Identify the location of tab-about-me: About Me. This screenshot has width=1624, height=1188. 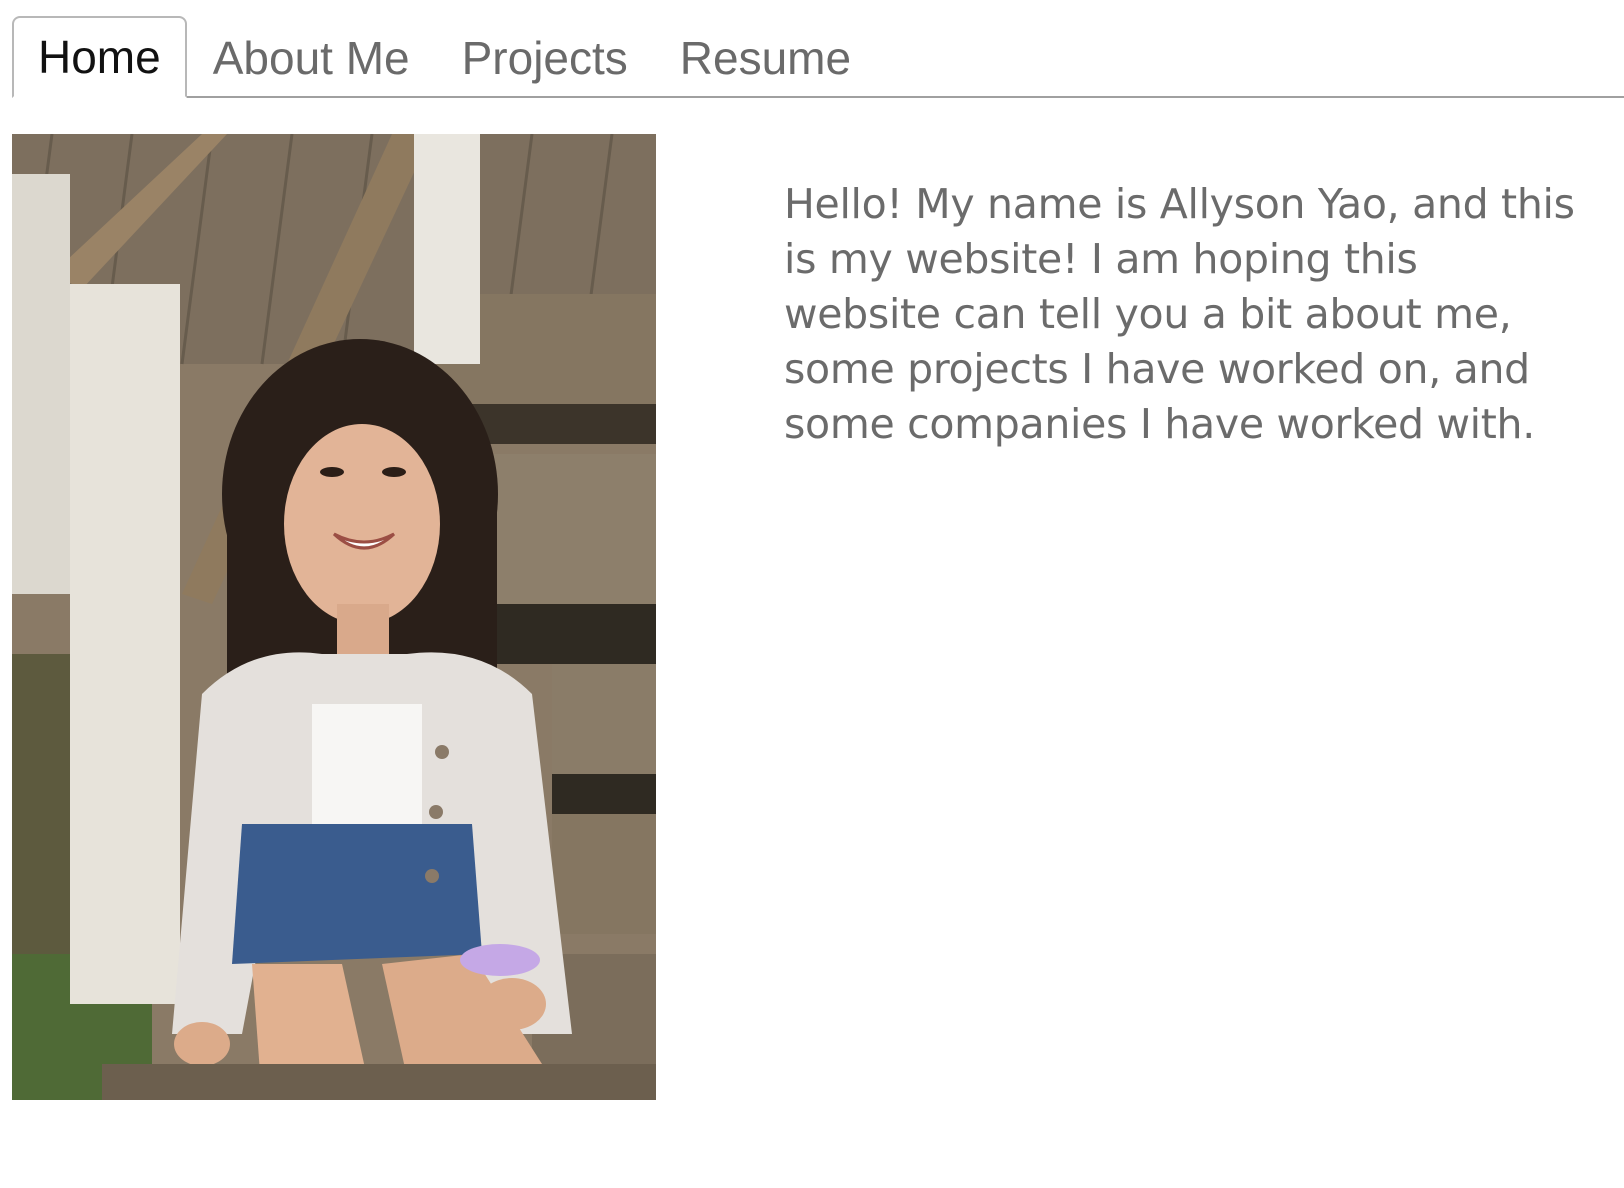
(311, 58).